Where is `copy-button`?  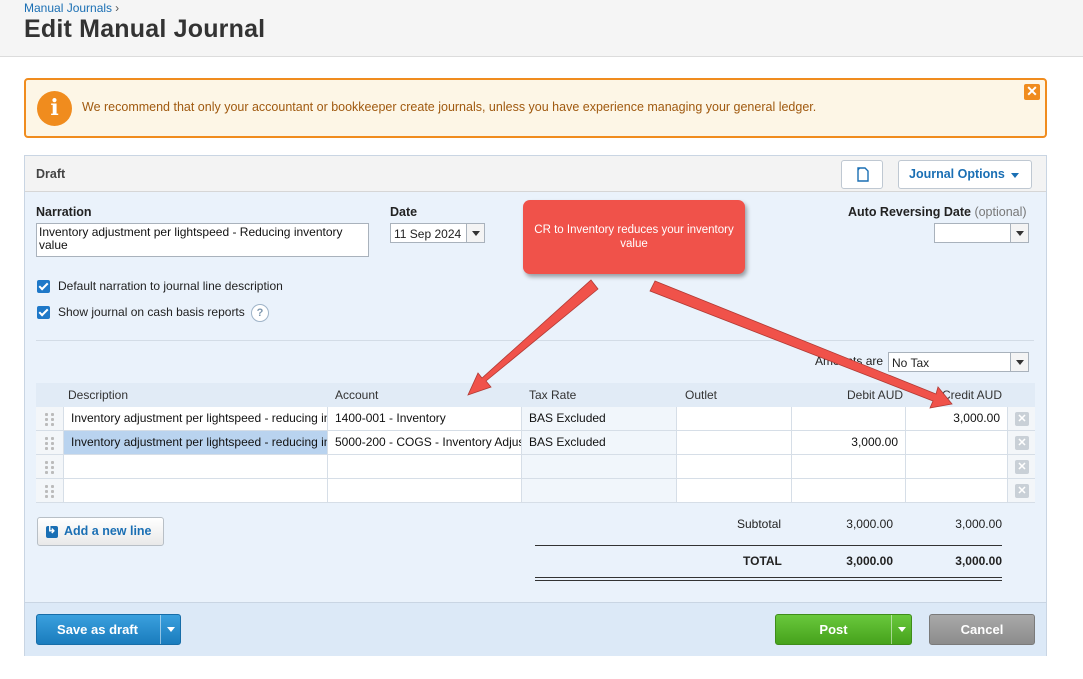 copy-button is located at coordinates (862, 174).